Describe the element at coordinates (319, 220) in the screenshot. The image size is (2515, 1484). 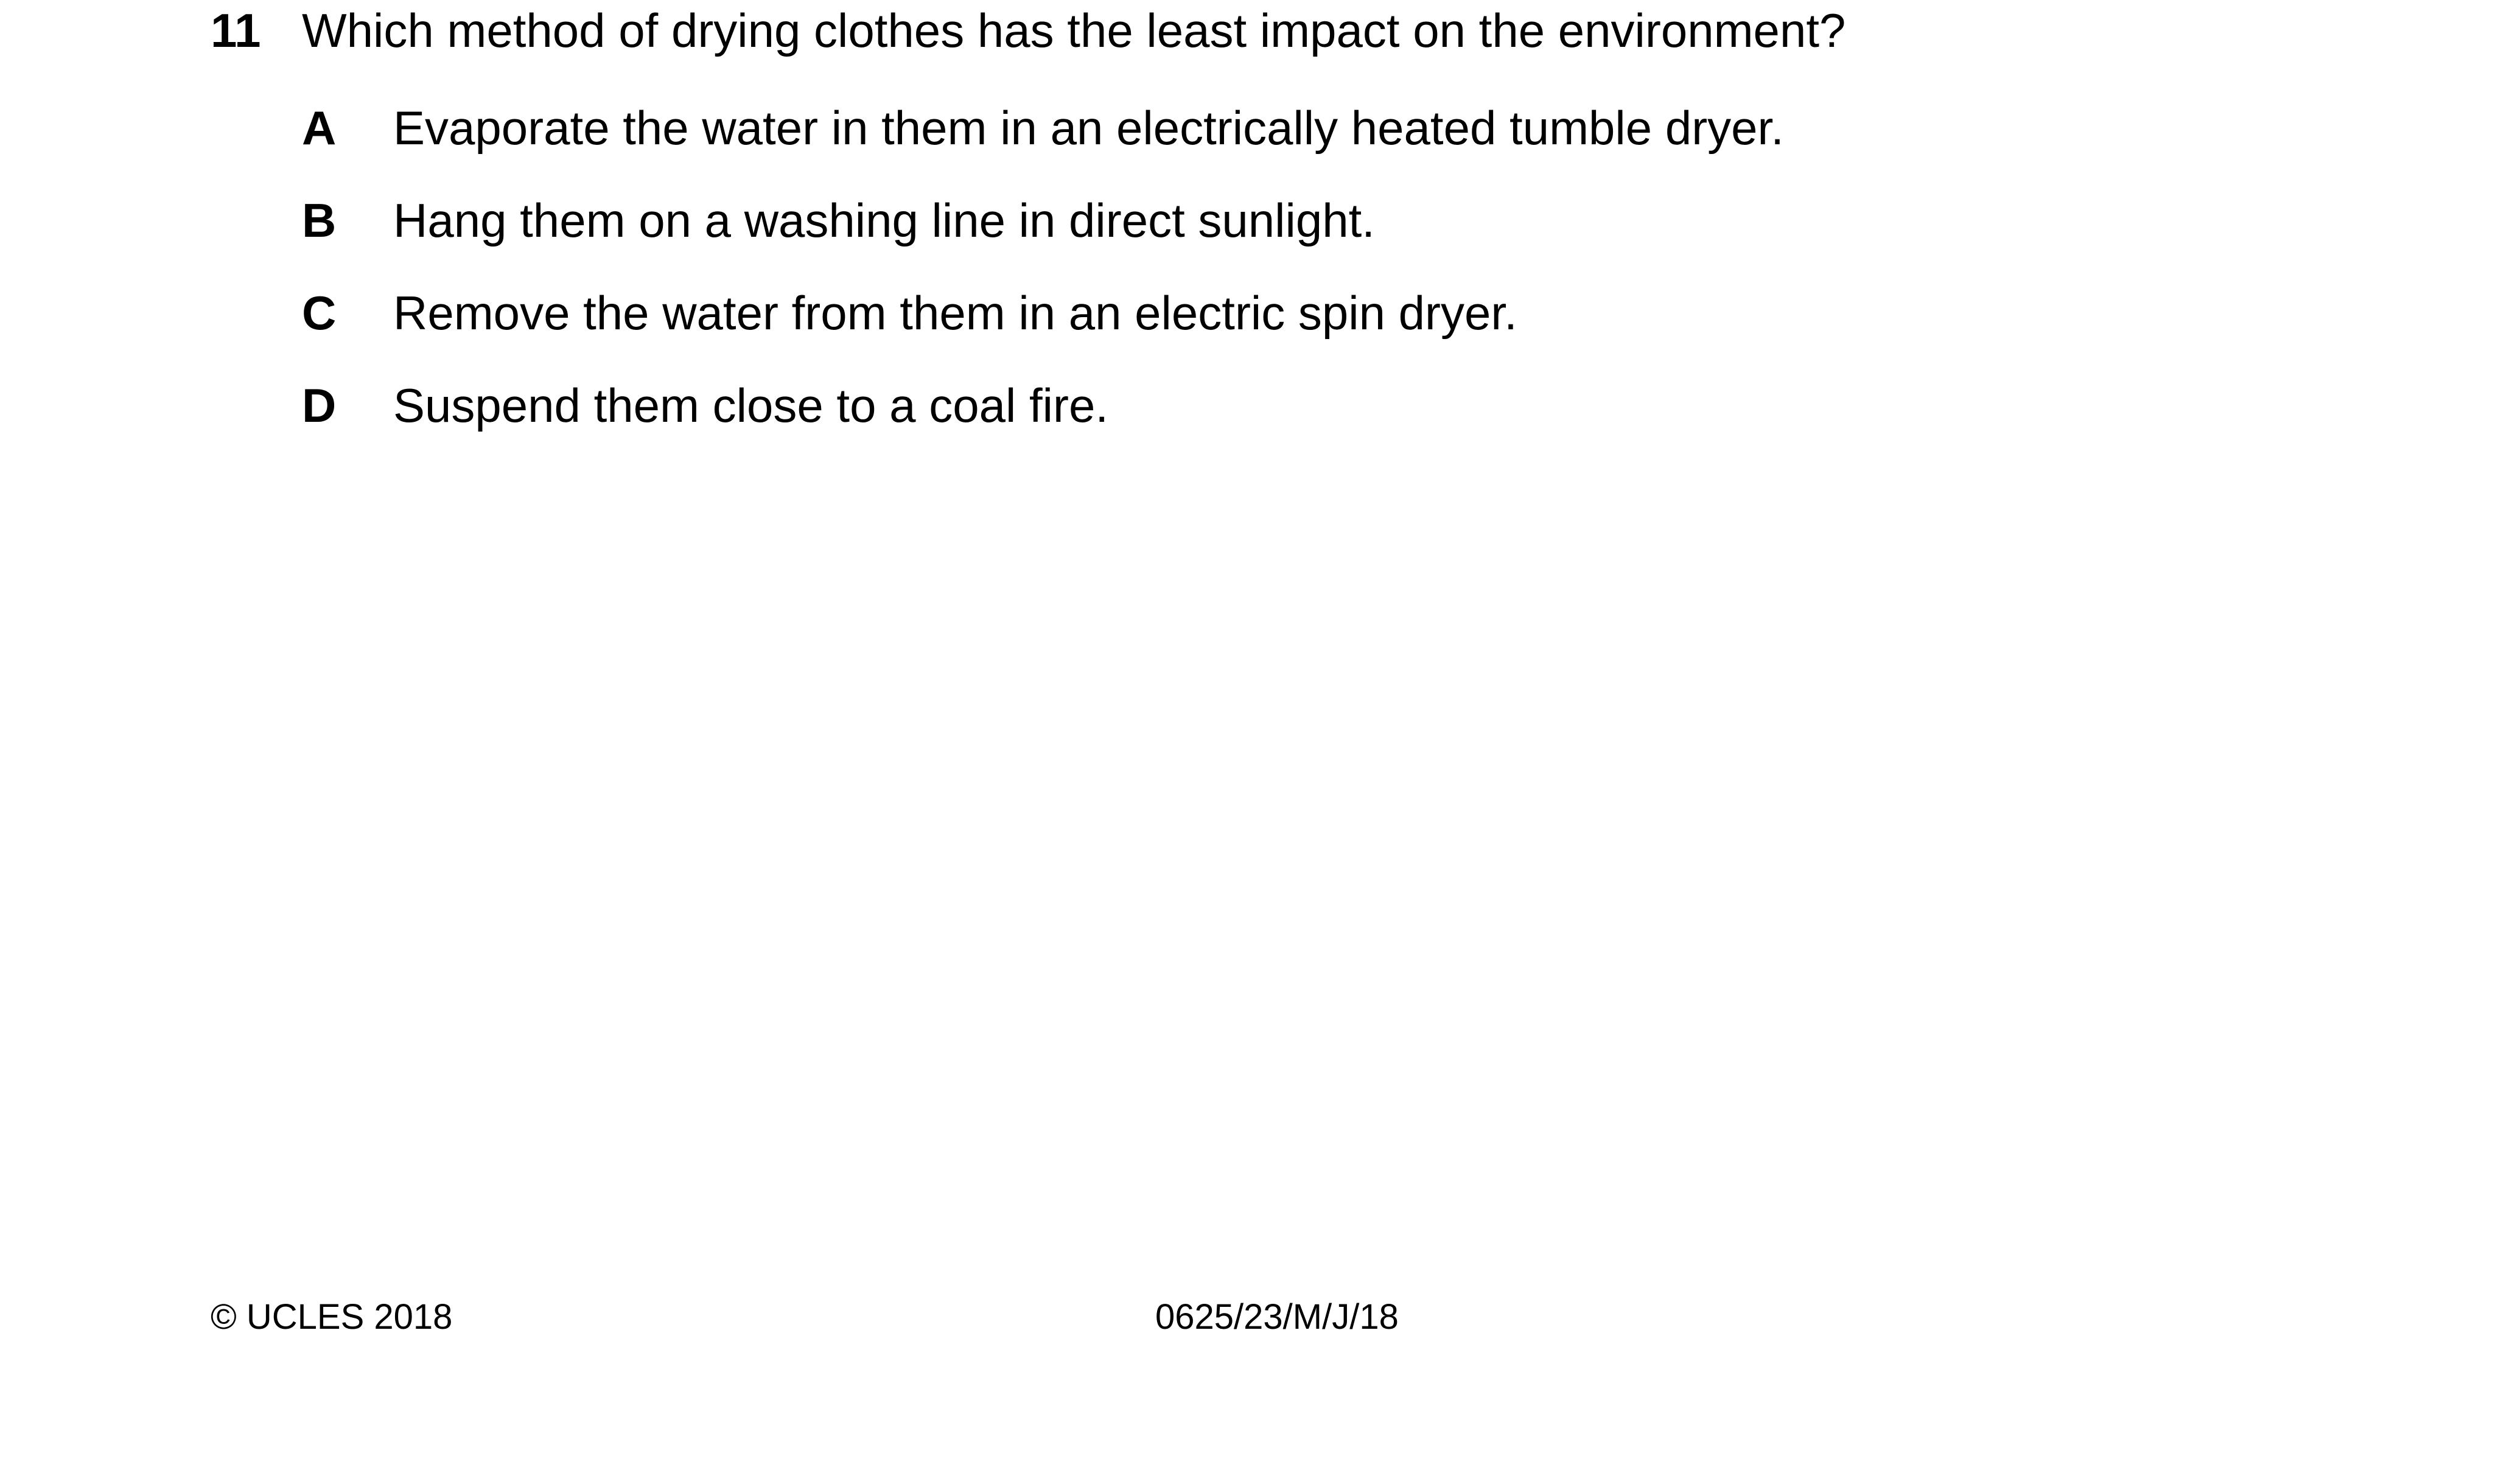
I see `option-letter: B` at that location.